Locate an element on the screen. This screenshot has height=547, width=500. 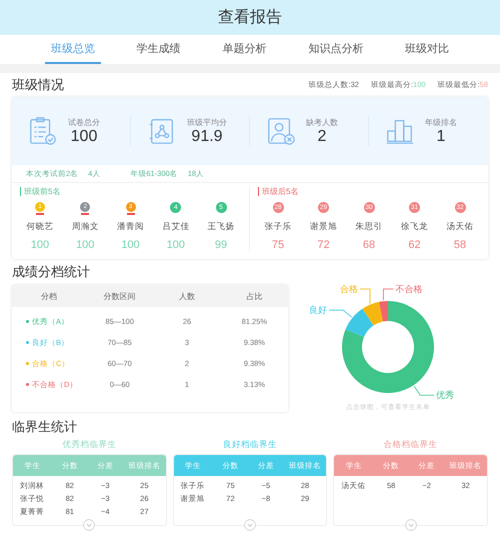
group-title: 优秀档临界生 is located at coordinates (89, 445).